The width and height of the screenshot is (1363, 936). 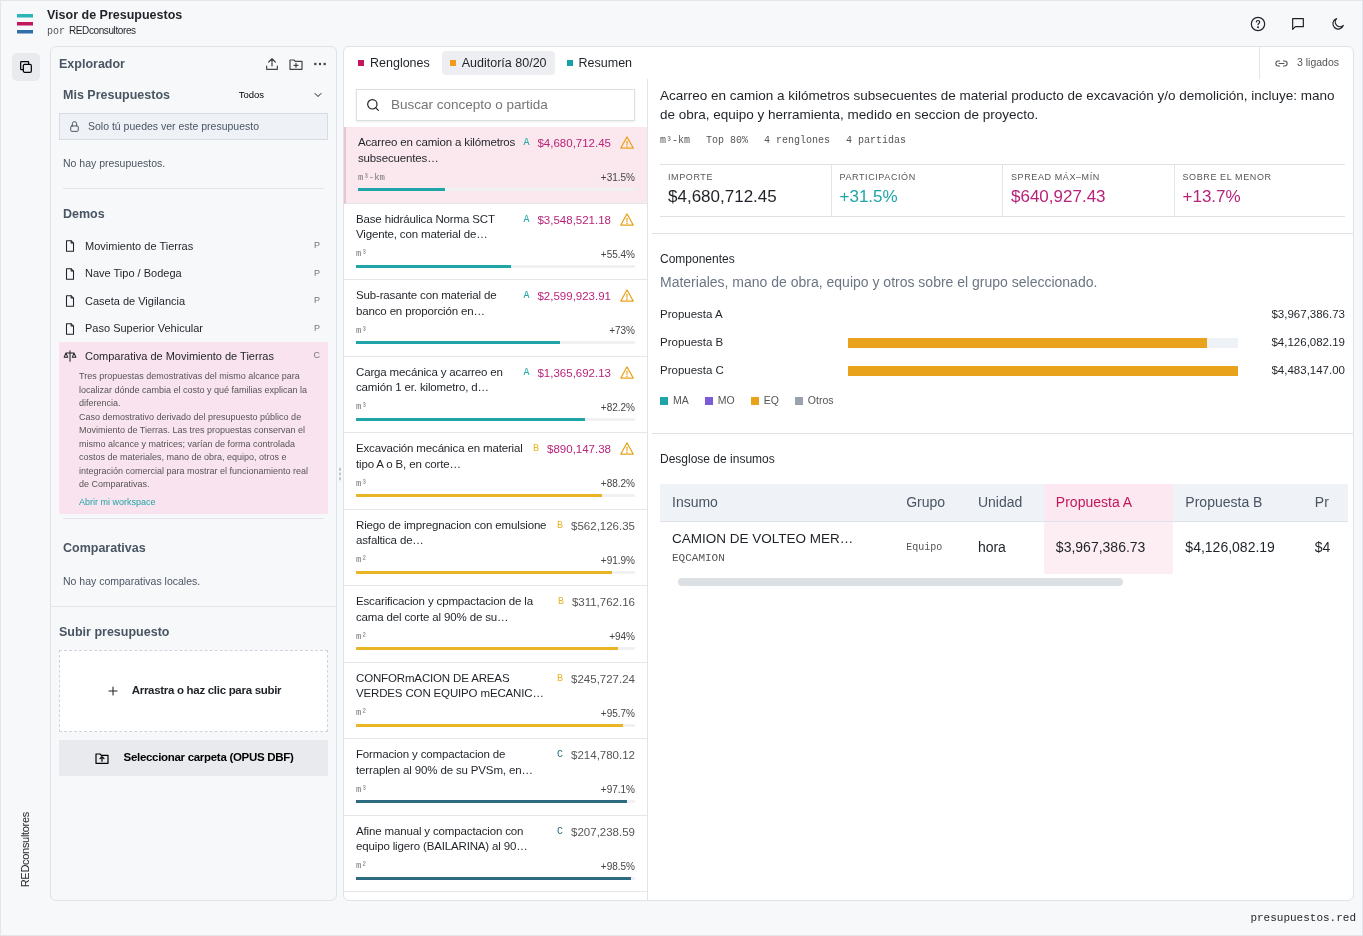 What do you see at coordinates (599, 63) in the screenshot?
I see `tab: Resumen` at bounding box center [599, 63].